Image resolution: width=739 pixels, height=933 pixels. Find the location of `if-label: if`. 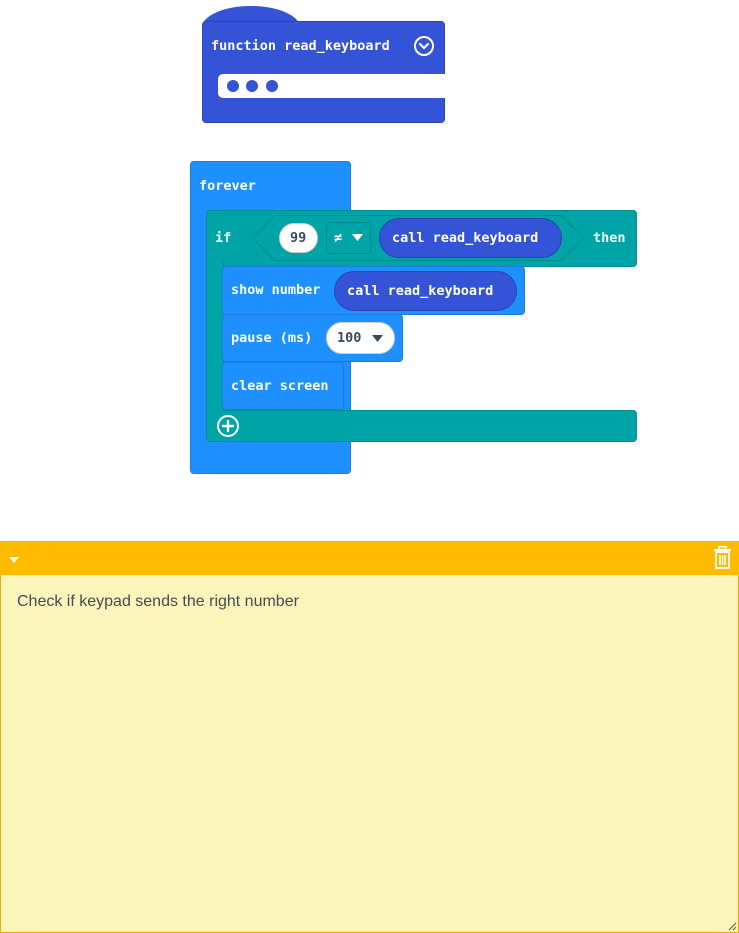

if-label: if is located at coordinates (223, 238).